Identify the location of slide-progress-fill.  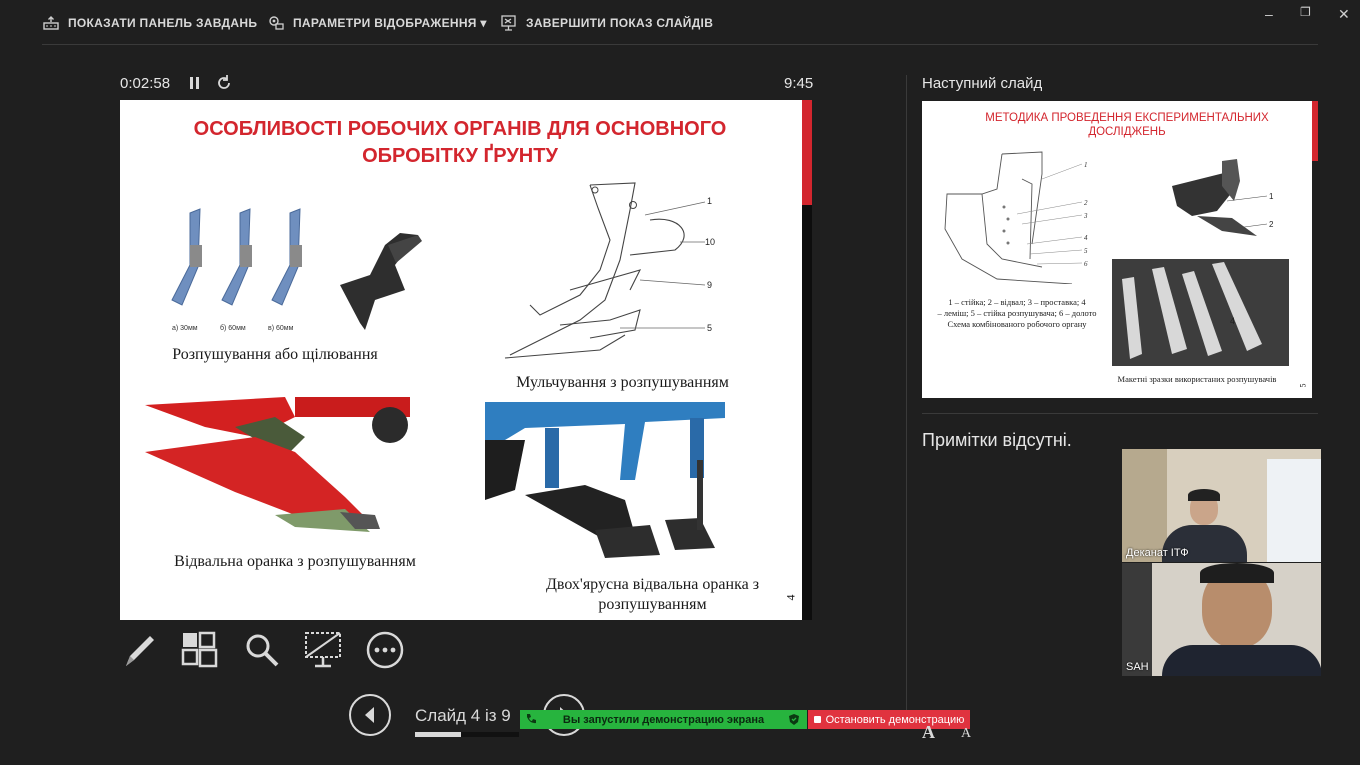
(438, 734).